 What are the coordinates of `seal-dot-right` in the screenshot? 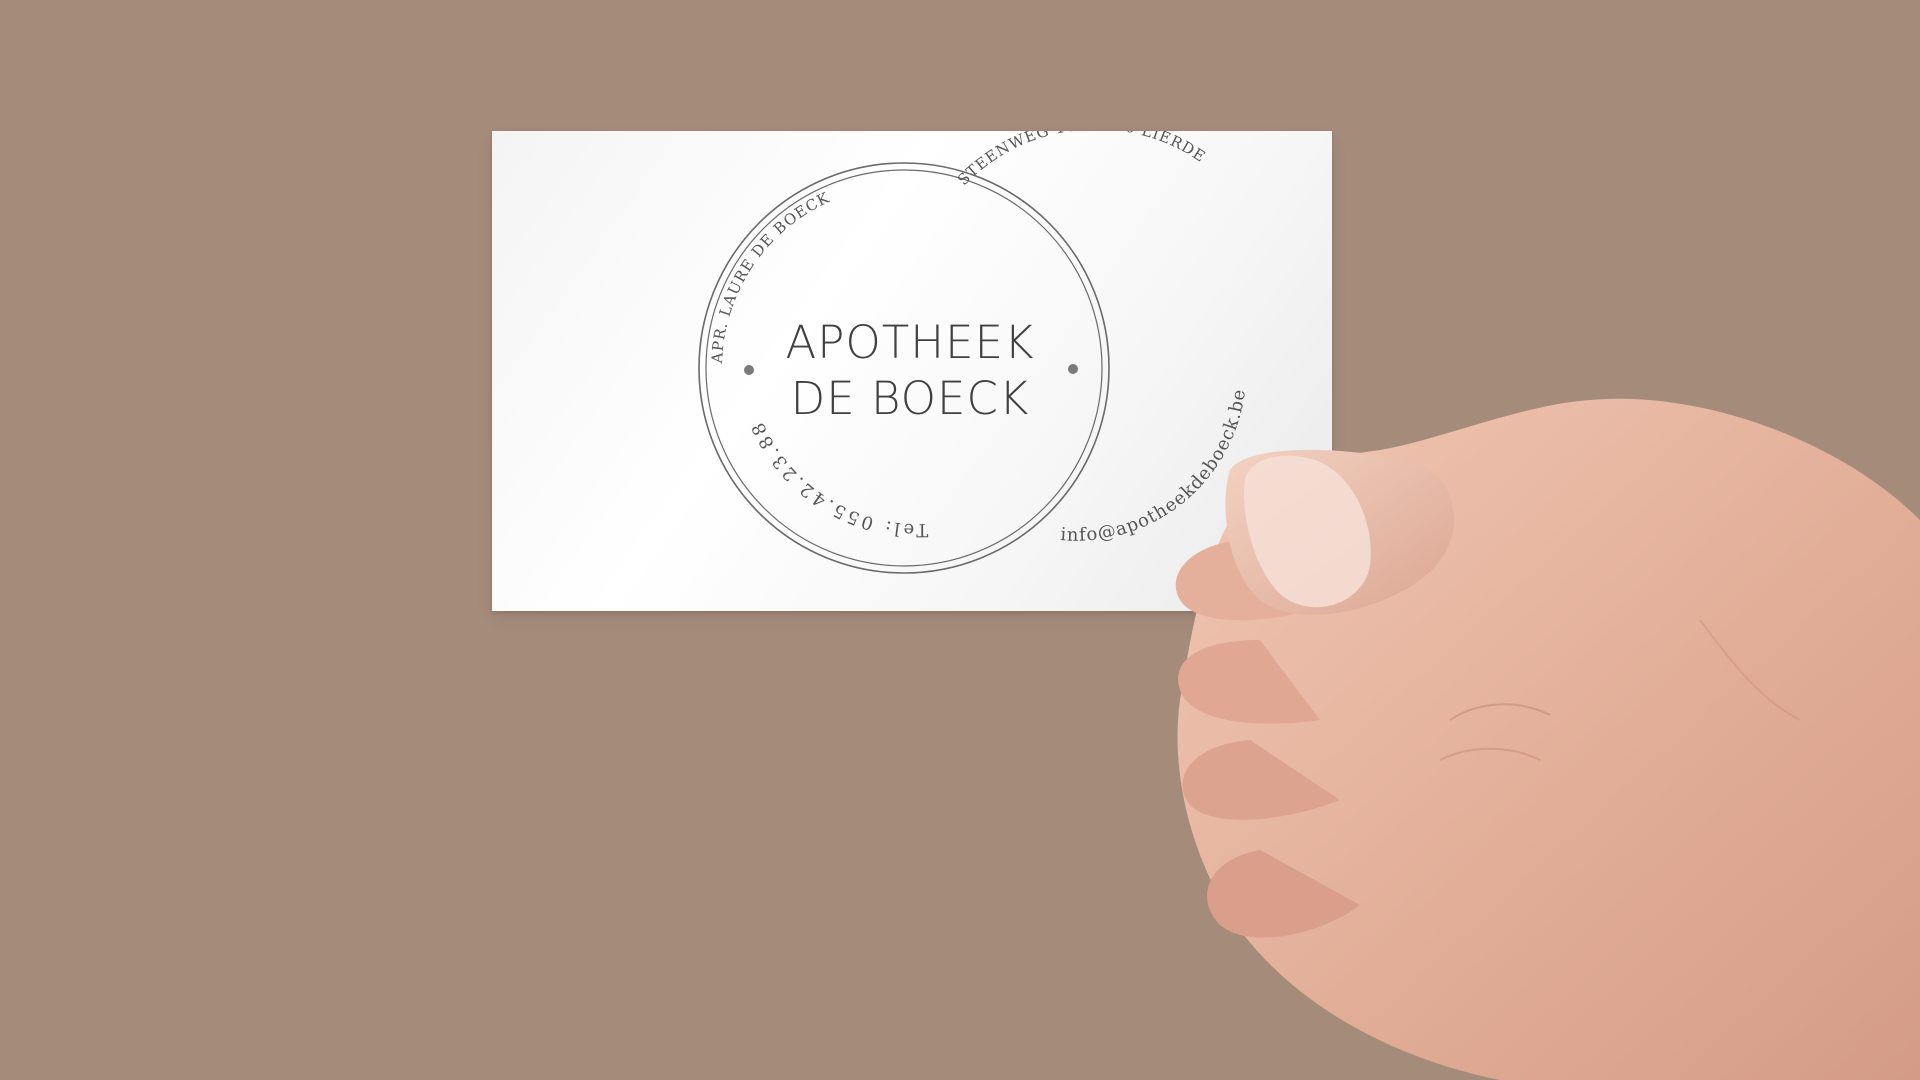 It's located at (1073, 369).